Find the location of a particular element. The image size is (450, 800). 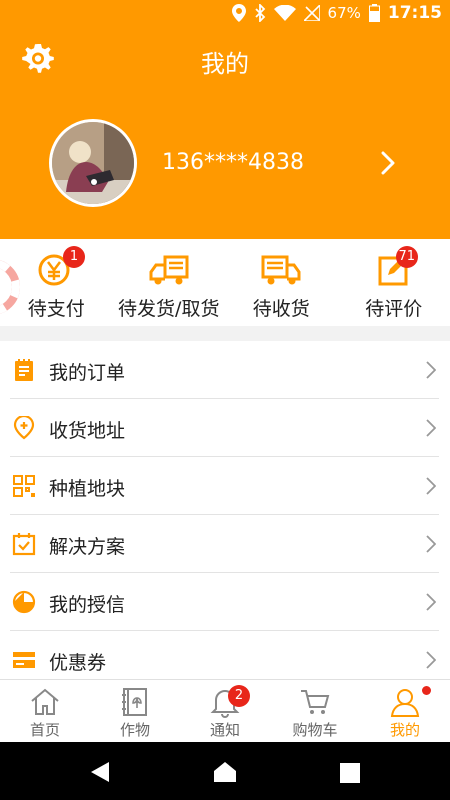

system-nav-bar is located at coordinates (225, 771).